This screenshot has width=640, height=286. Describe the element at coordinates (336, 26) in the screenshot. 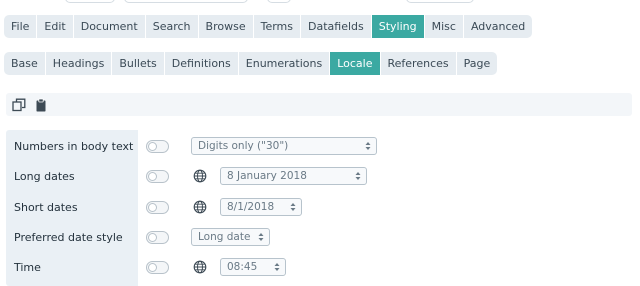

I see `tab-datafields: Datafields` at that location.